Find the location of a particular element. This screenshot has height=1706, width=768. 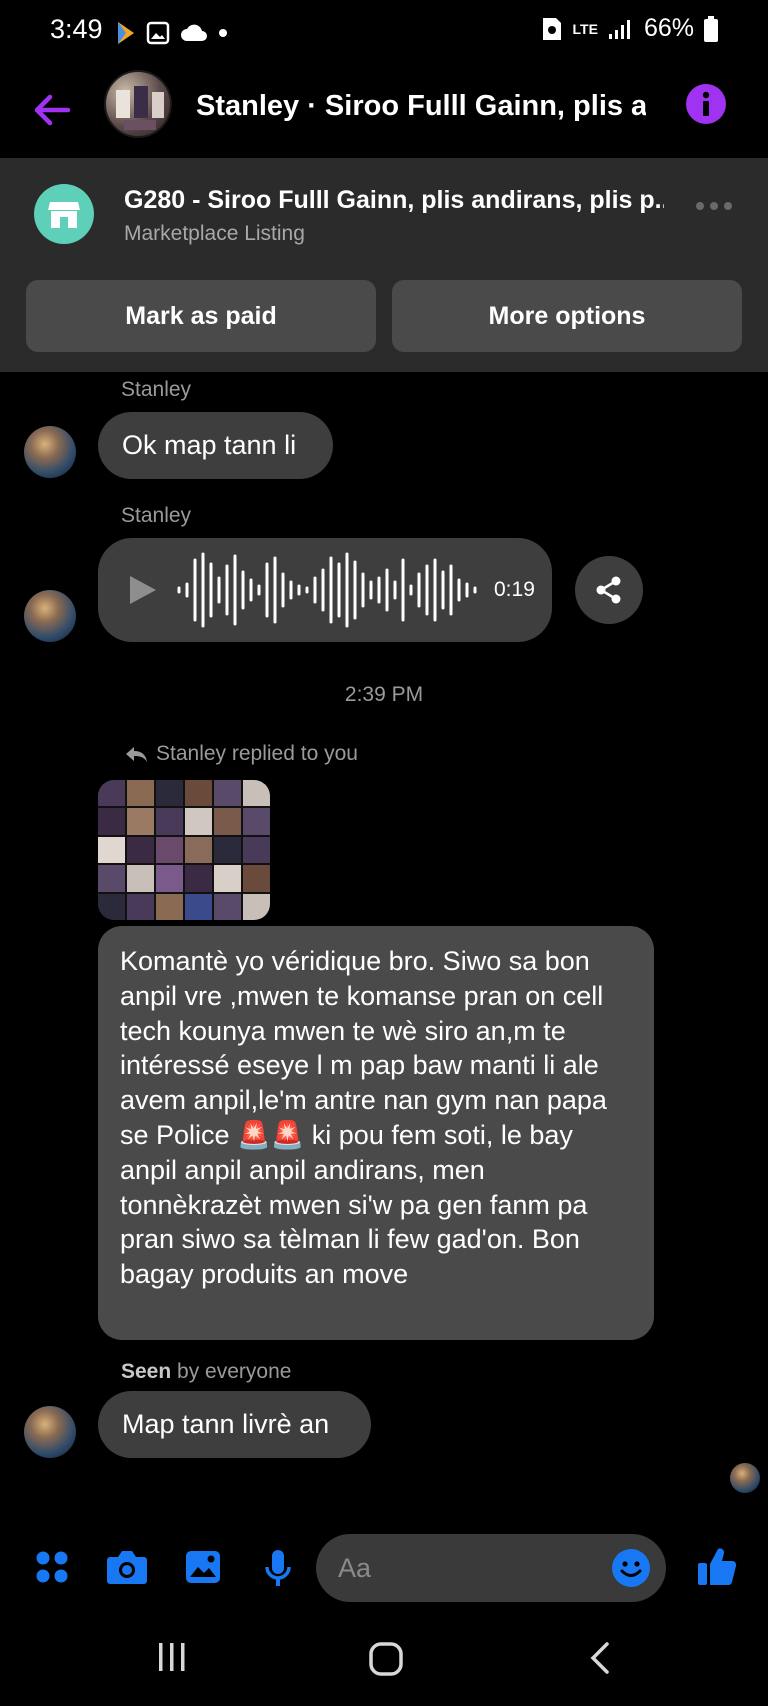

quoted-listing-image is located at coordinates (184, 850).